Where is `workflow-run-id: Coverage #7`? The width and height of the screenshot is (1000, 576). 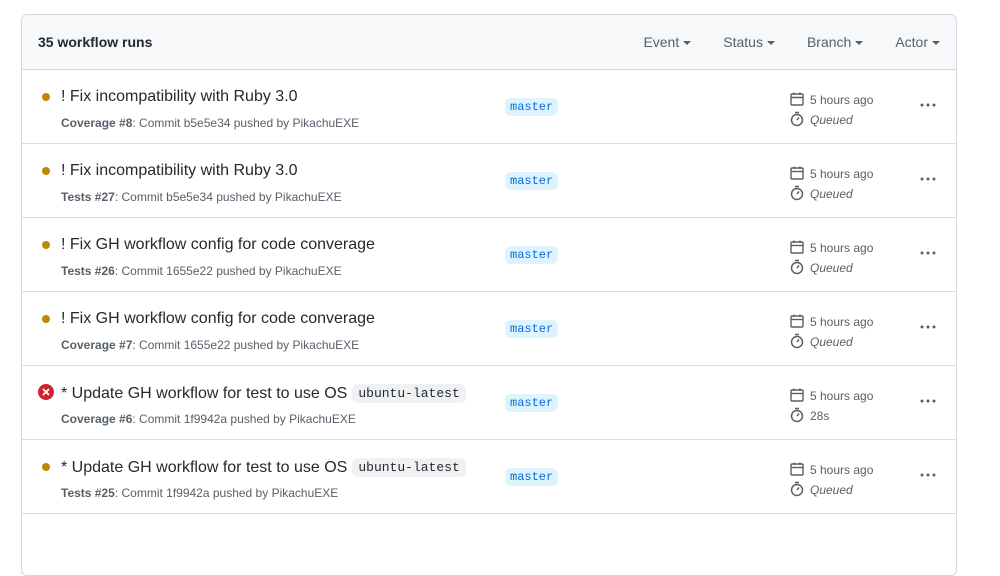
workflow-run-id: Coverage #7 is located at coordinates (96, 345).